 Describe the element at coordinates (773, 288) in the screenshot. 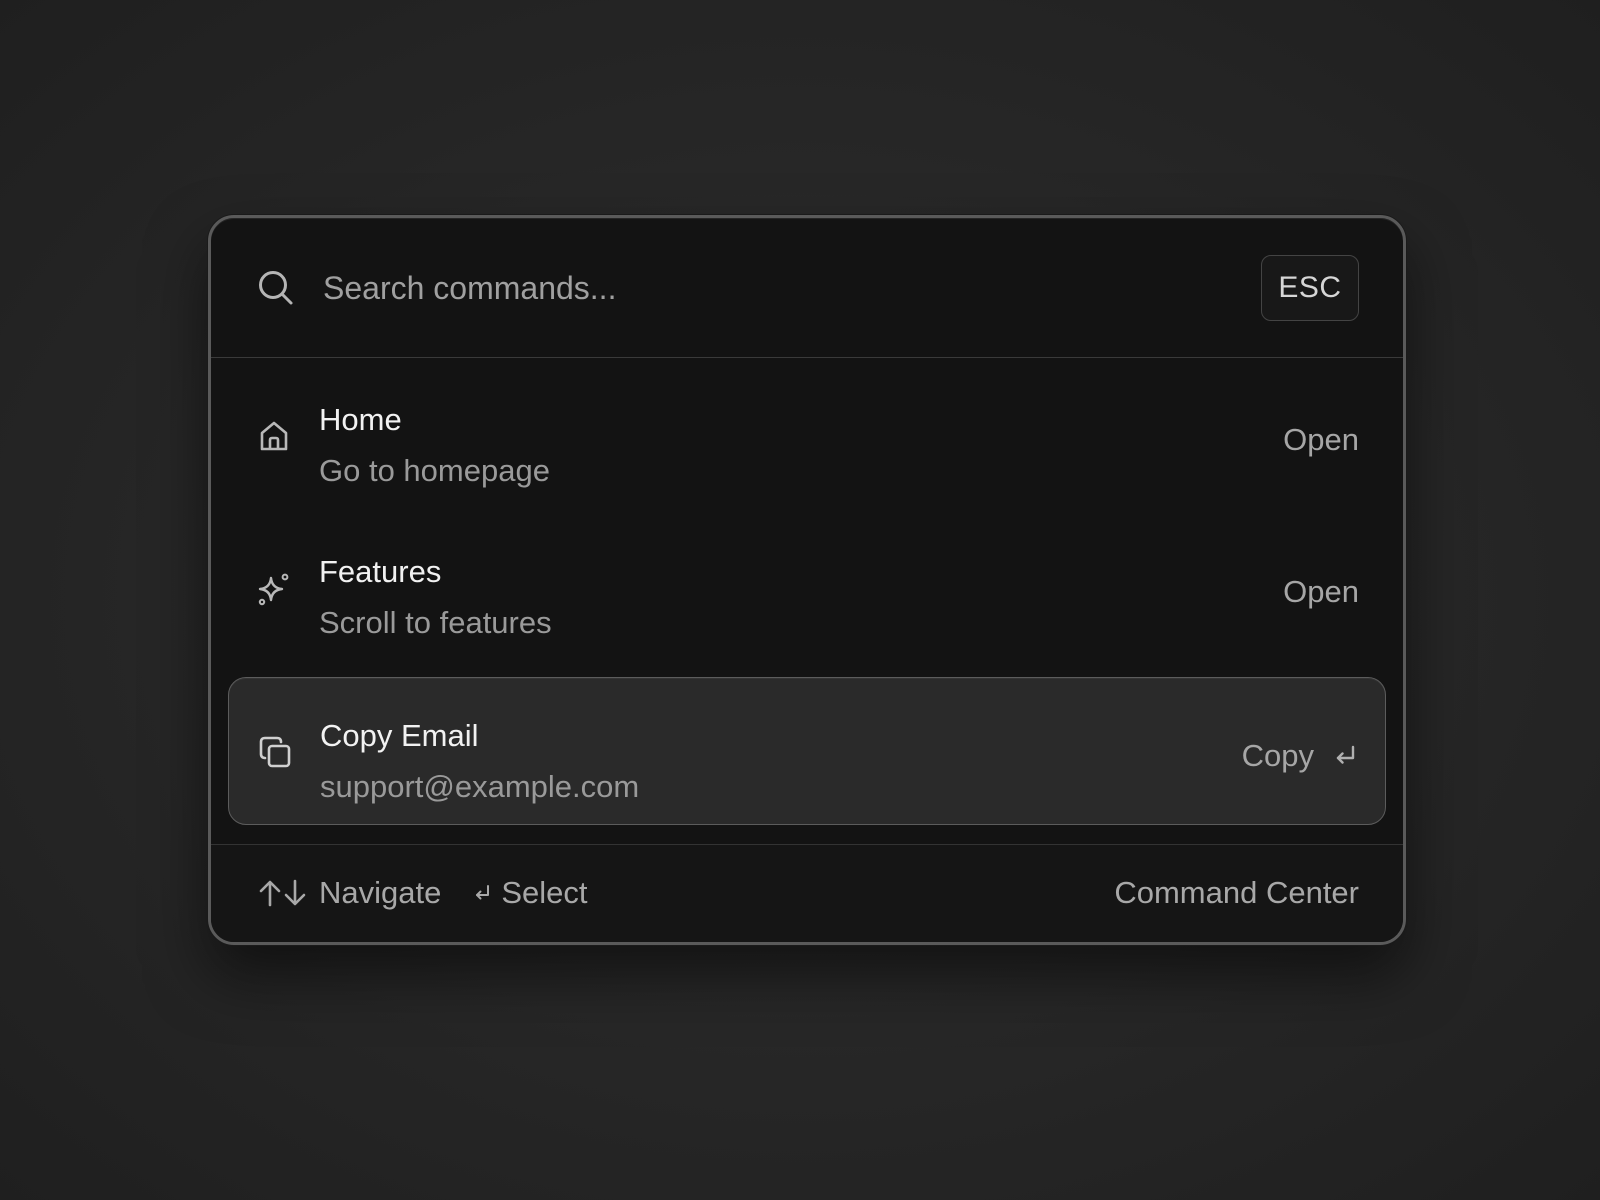

I see `search-input` at that location.